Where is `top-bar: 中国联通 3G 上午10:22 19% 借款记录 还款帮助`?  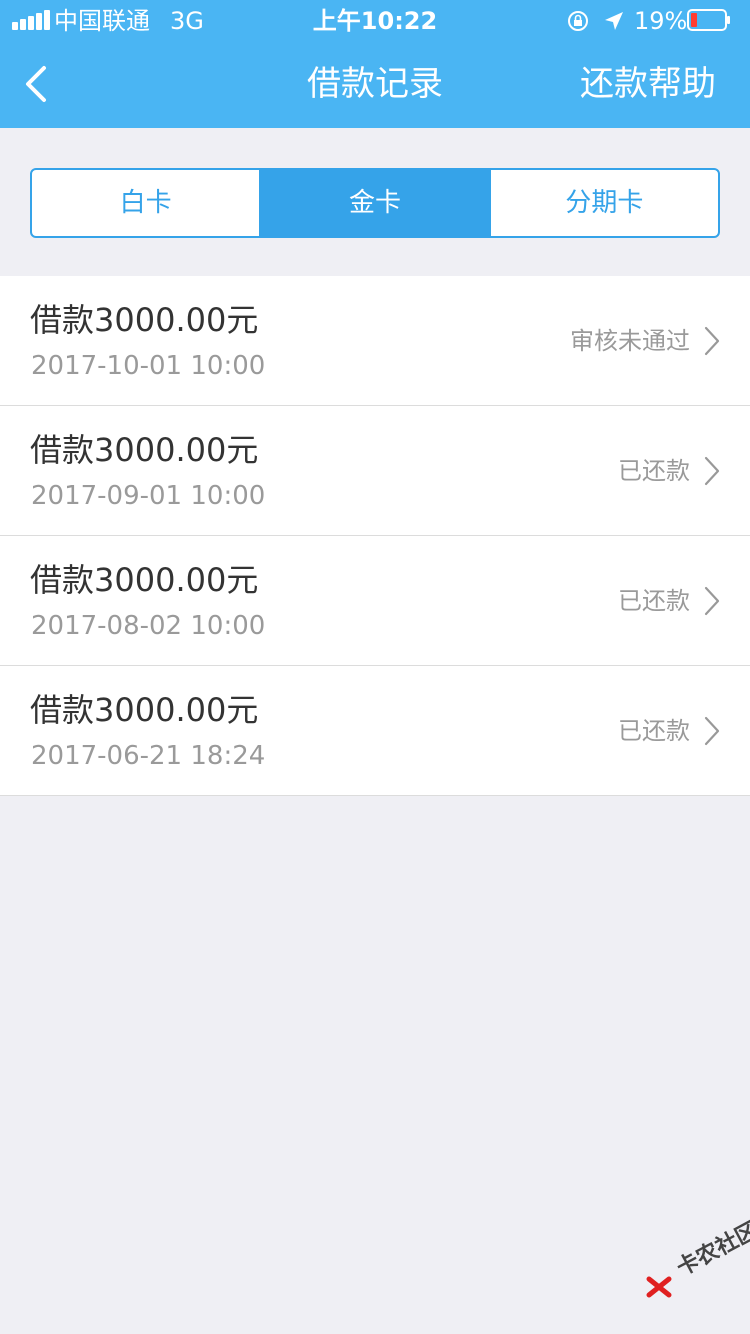
top-bar: 中国联通 3G 上午10:22 19% 借款记录 还款帮助 is located at coordinates (375, 64).